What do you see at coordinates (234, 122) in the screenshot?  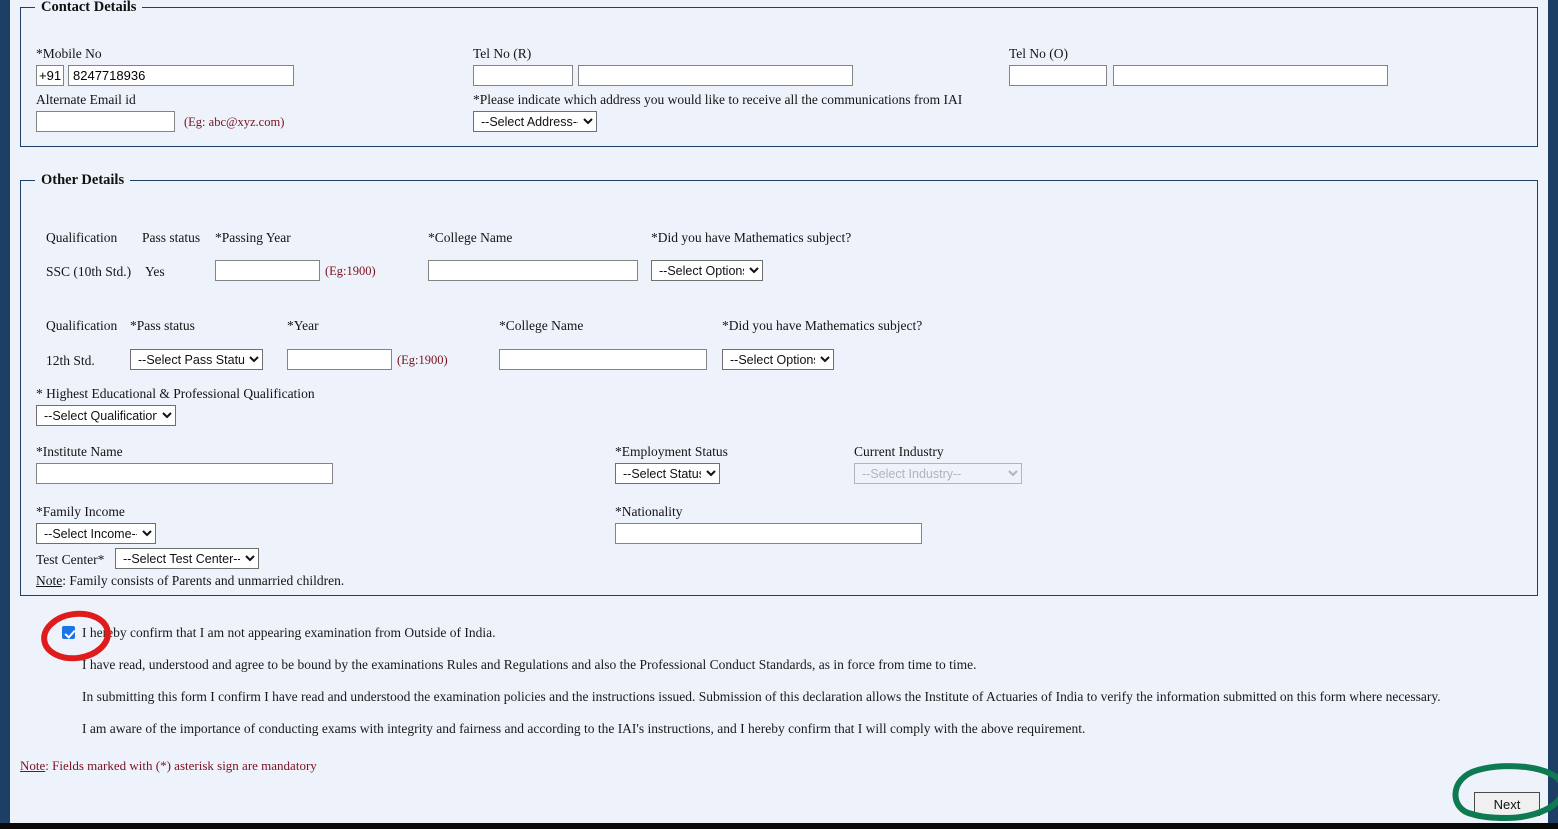 I see `alternate-email-hint: (Eg: abc@xyz.com)` at bounding box center [234, 122].